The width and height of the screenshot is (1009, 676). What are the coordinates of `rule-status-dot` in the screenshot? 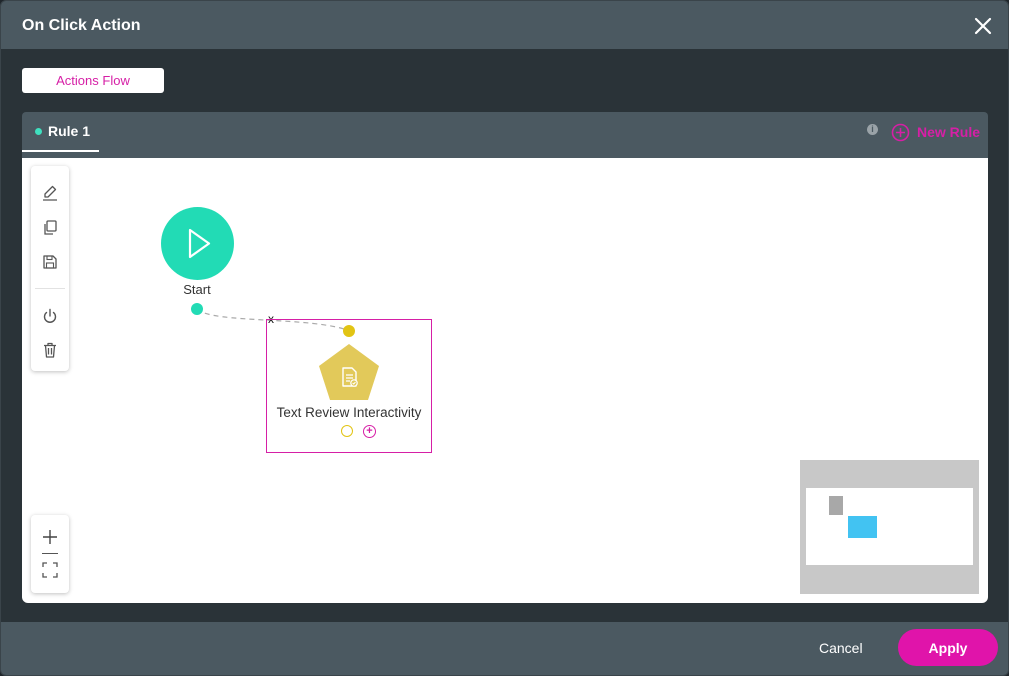 It's located at (38, 131).